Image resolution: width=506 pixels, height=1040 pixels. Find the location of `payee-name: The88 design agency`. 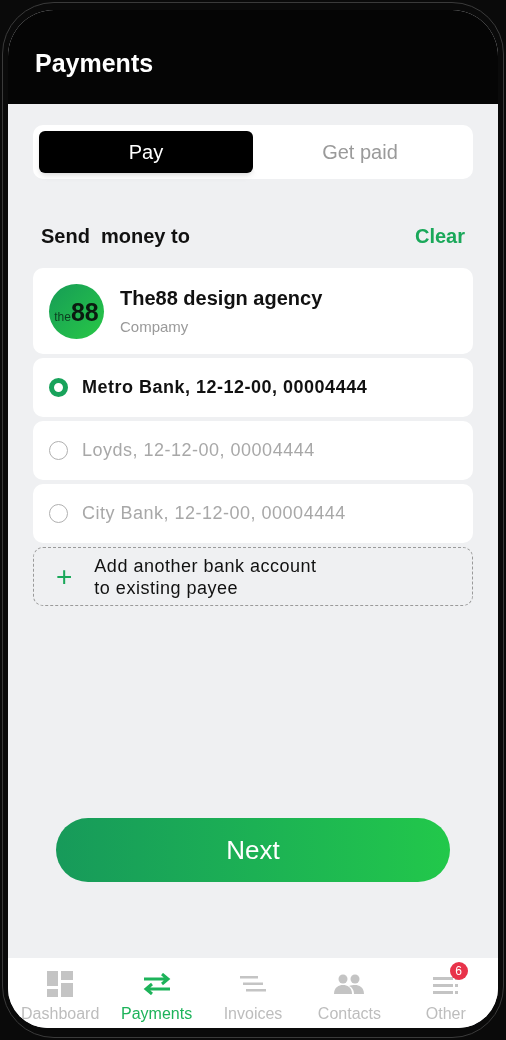

payee-name: The88 design agency is located at coordinates (221, 299).